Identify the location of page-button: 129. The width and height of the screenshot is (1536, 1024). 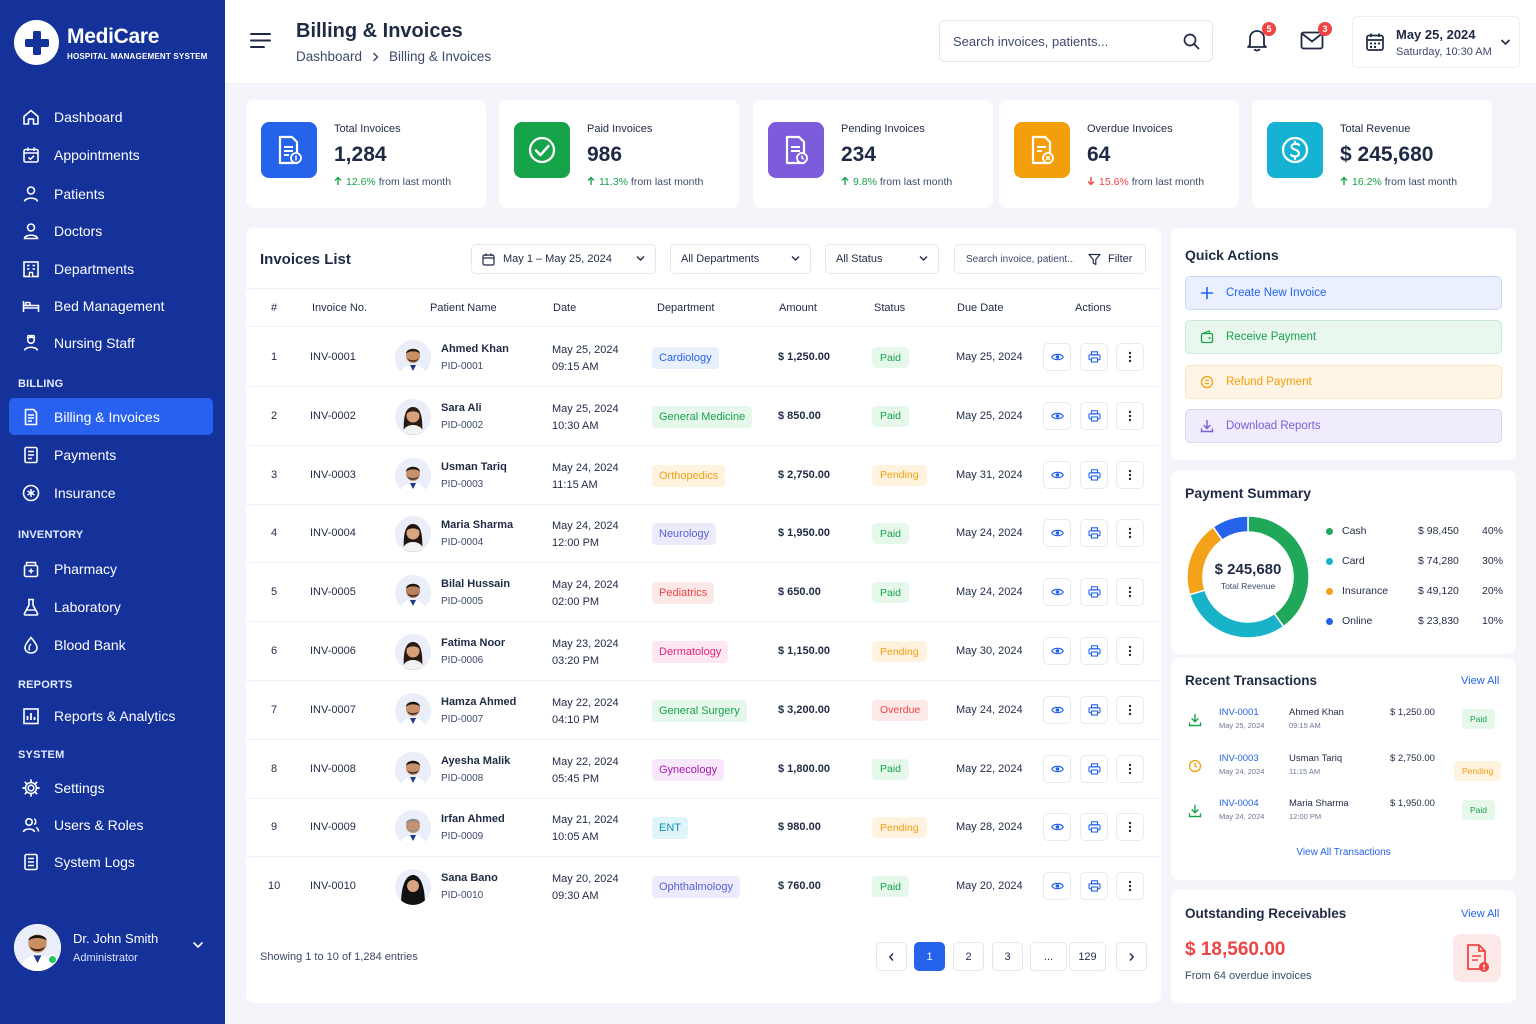
(1087, 956).